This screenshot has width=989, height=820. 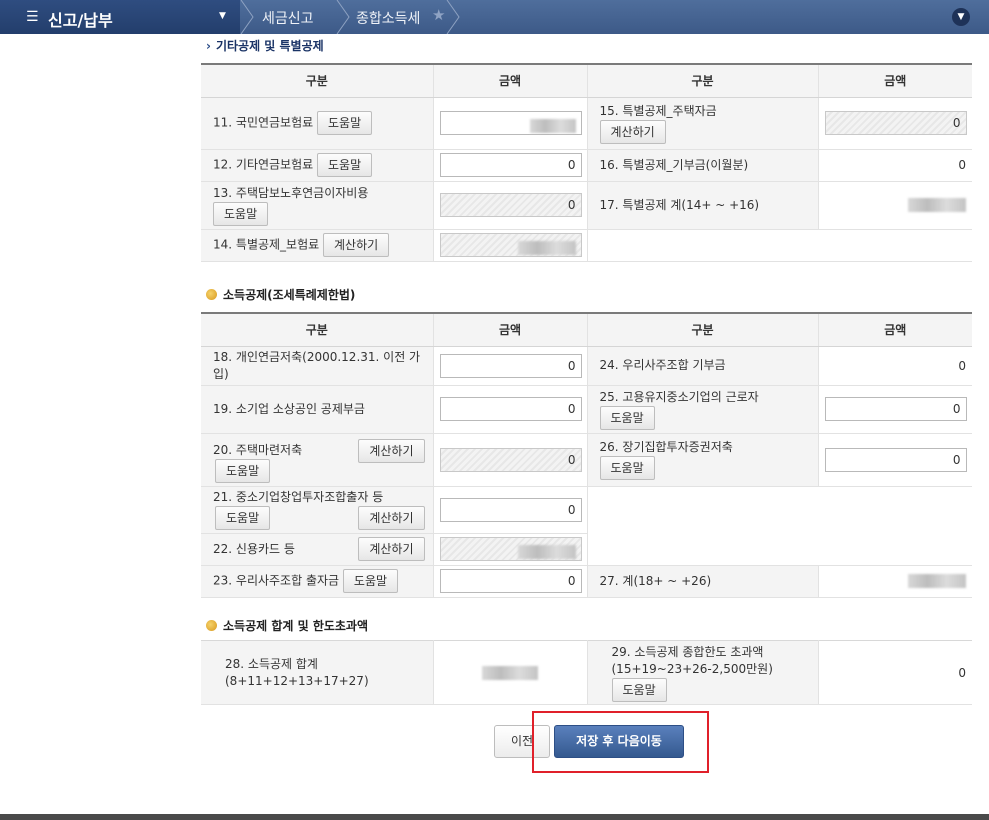 What do you see at coordinates (895, 672) in the screenshot?
I see `row-29-value: 0` at bounding box center [895, 672].